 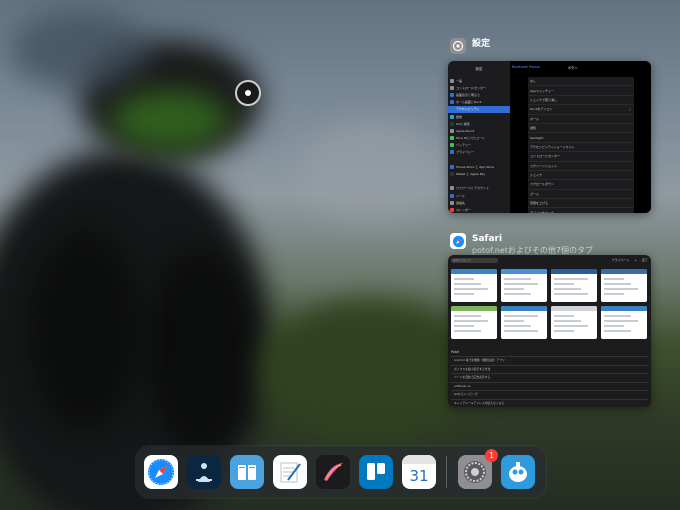 What do you see at coordinates (290, 472) in the screenshot?
I see `notes-dock-icon` at bounding box center [290, 472].